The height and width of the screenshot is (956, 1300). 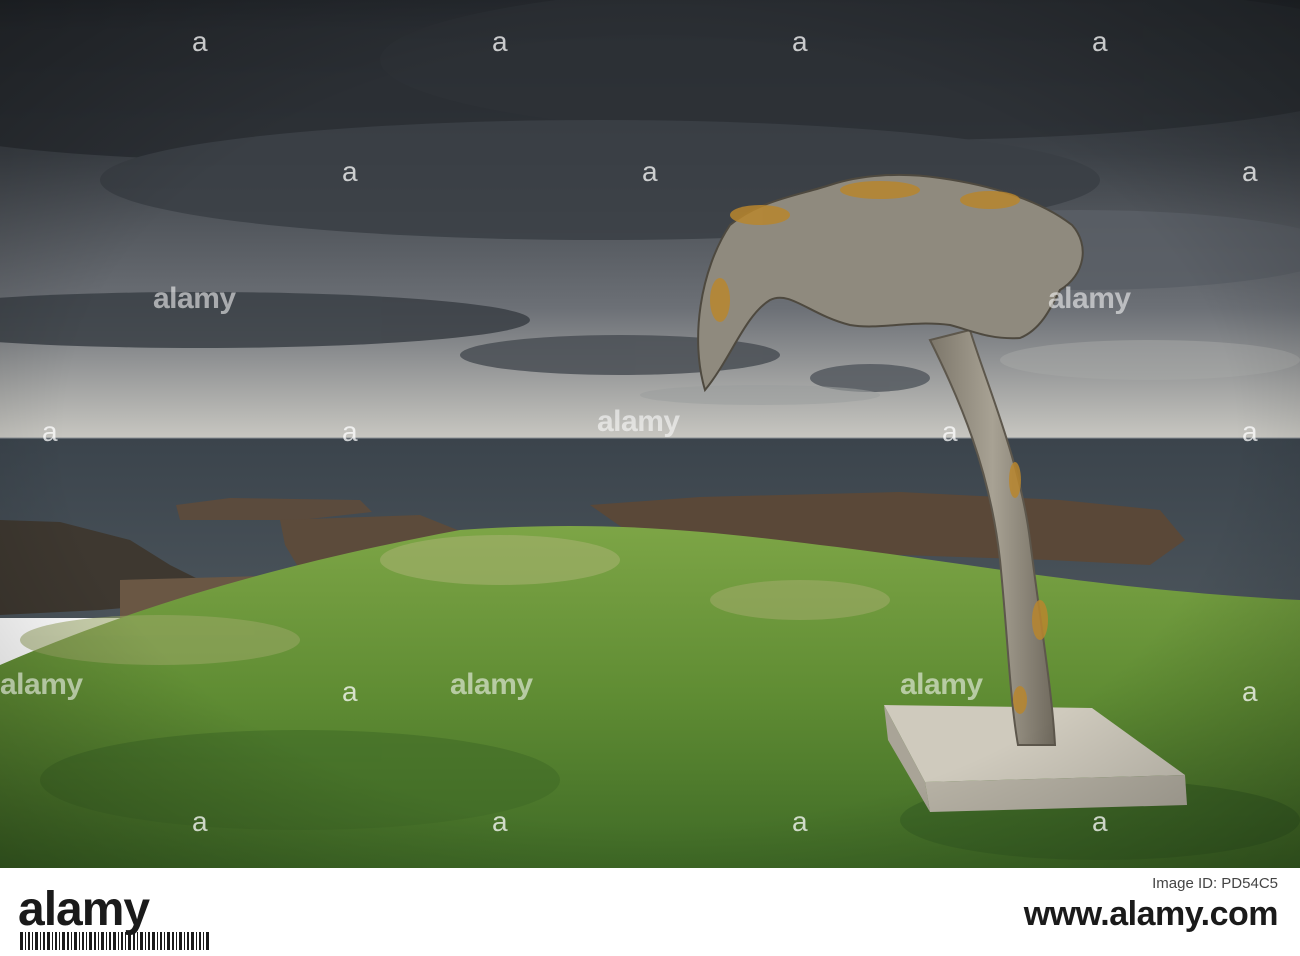 I want to click on footer-bar: alamy Image ID: PD54C5 www.alamy.com, so click(x=650, y=912).